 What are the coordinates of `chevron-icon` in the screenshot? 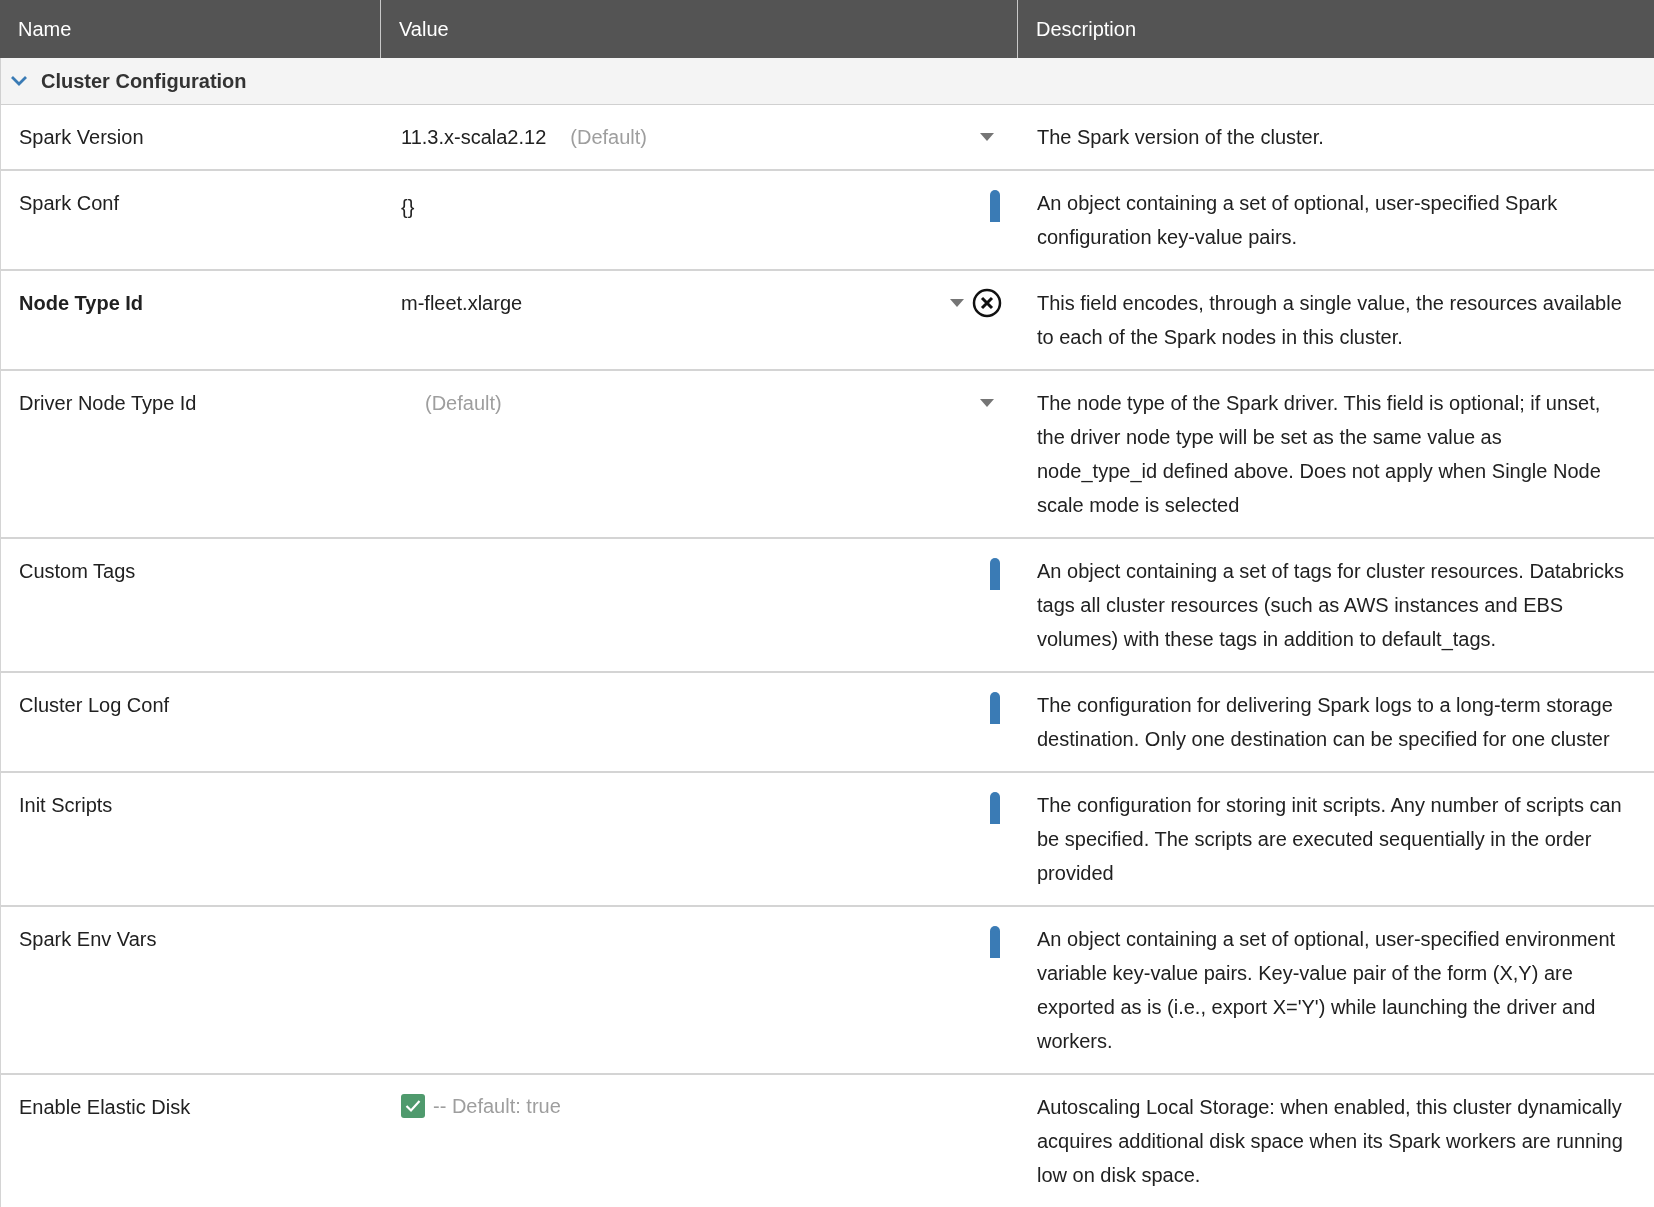 It's located at (19, 81).